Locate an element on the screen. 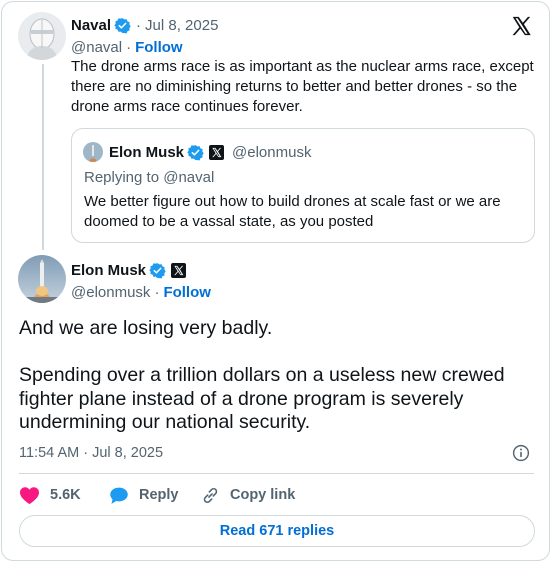 This screenshot has width=552, height=564. reply-button: Reply is located at coordinates (144, 495).